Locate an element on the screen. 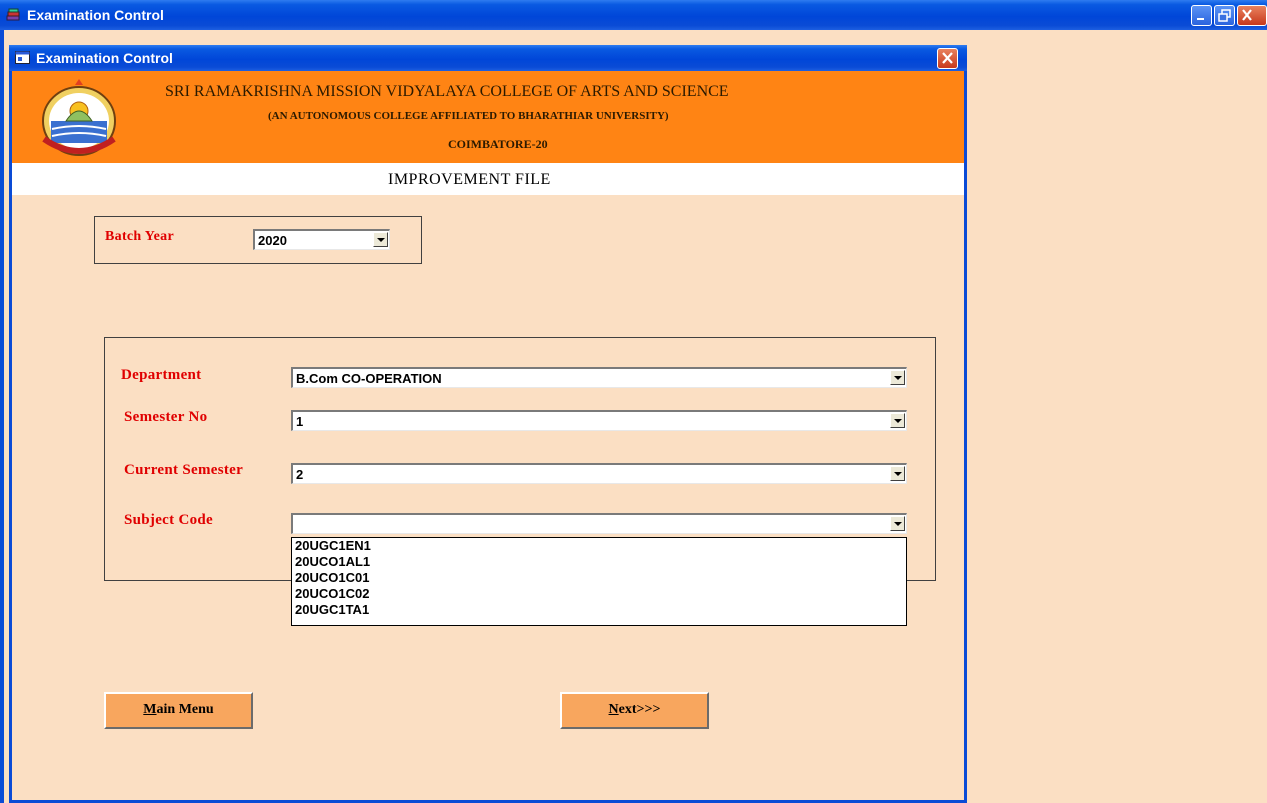 The image size is (1267, 803). next-label: ext>>> is located at coordinates (639, 709).